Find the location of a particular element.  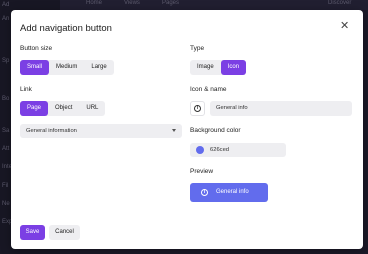

button-size-selector: Small Medium Large is located at coordinates (67, 67).